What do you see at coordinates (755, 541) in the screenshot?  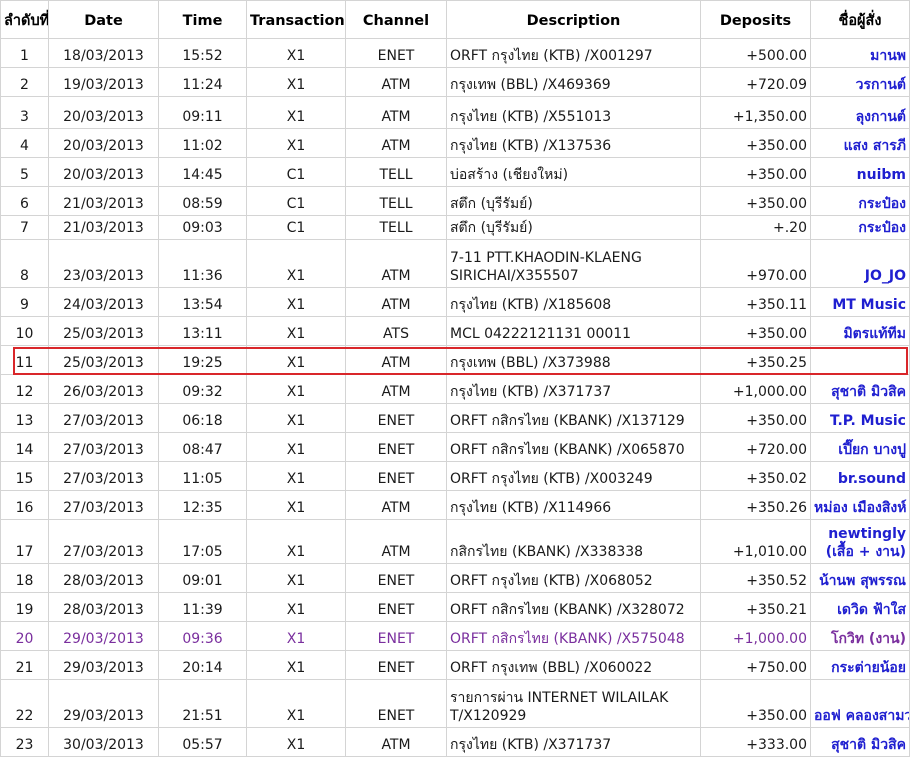 I see `cell-deposit: +1,010.00` at bounding box center [755, 541].